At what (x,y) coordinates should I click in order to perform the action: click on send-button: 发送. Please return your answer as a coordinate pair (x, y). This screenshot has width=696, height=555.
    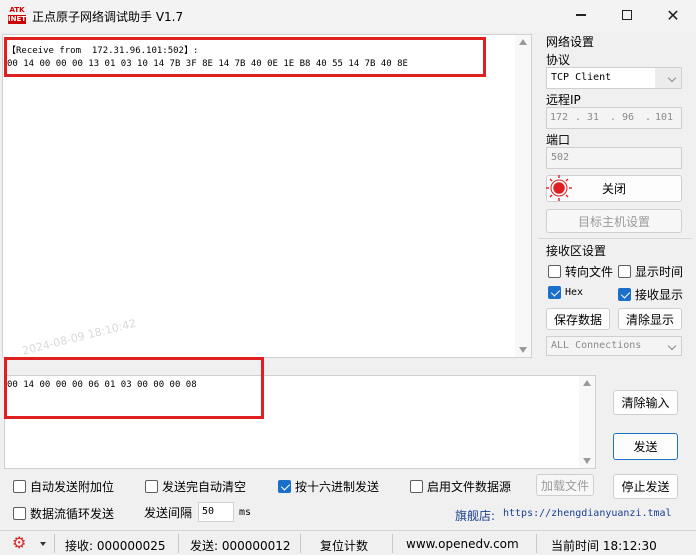
    Looking at the image, I should click on (645, 446).